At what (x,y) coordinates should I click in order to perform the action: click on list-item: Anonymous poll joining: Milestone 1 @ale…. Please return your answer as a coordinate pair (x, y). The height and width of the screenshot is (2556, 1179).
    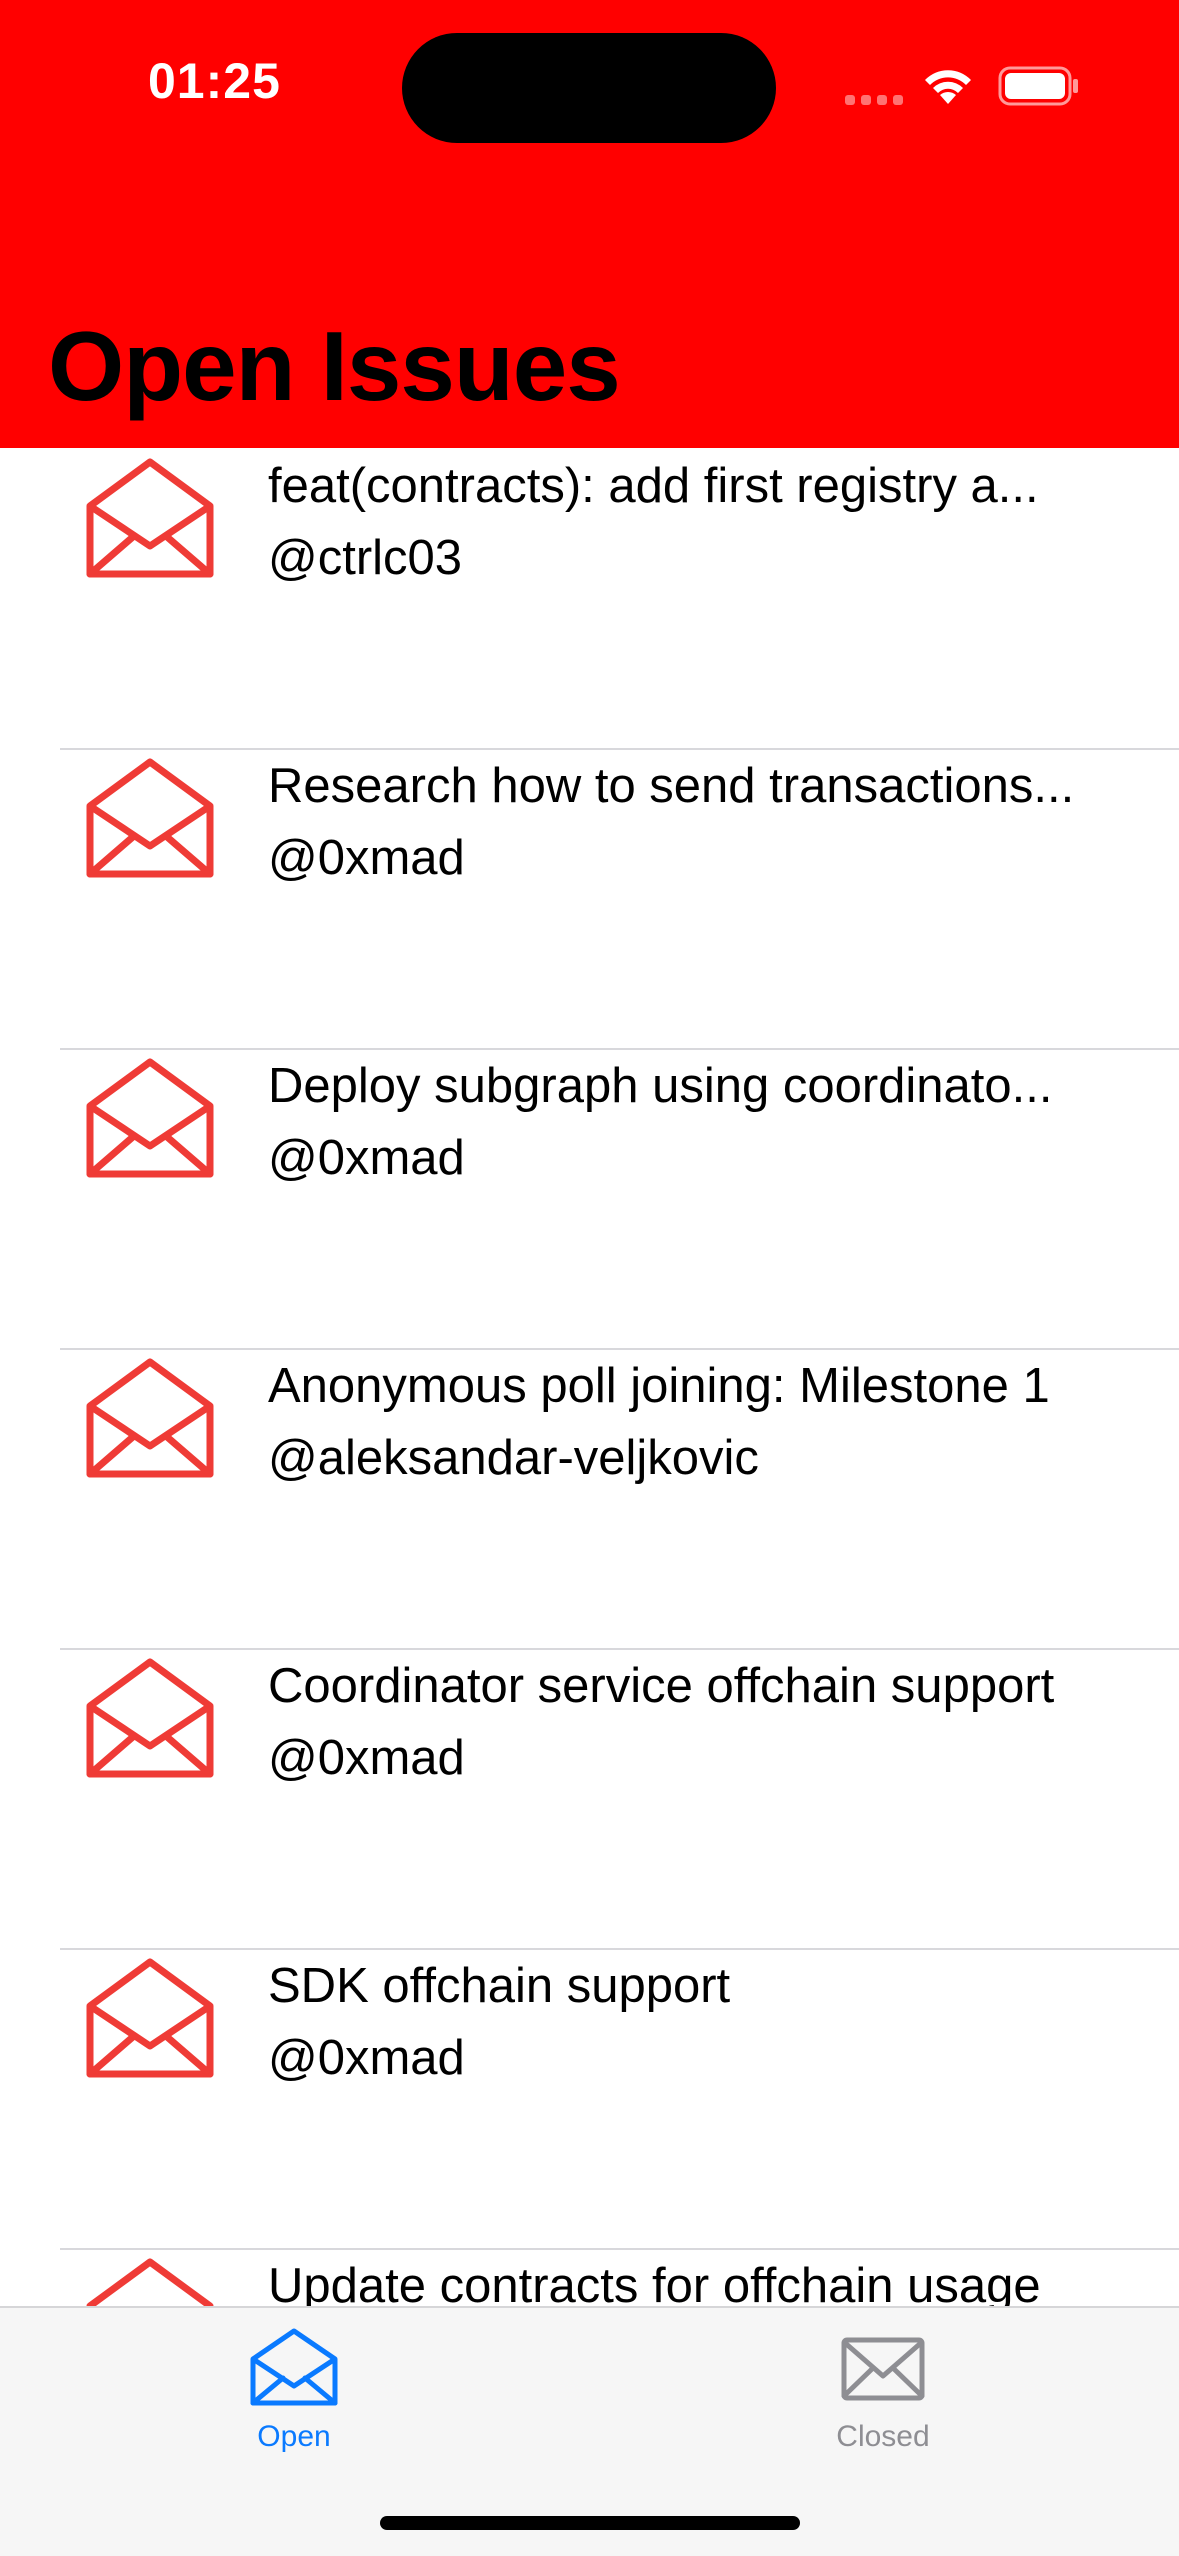
    Looking at the image, I should click on (589, 1498).